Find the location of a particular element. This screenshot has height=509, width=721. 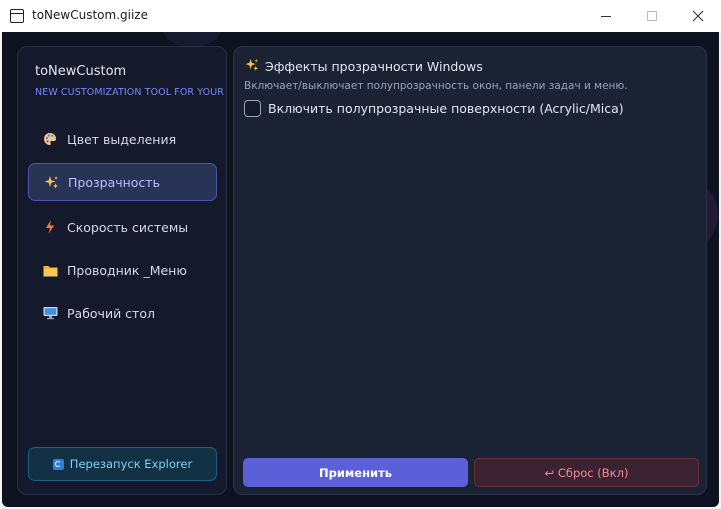

restart-explorer-button: Перезапуск Explorer is located at coordinates (122, 464).